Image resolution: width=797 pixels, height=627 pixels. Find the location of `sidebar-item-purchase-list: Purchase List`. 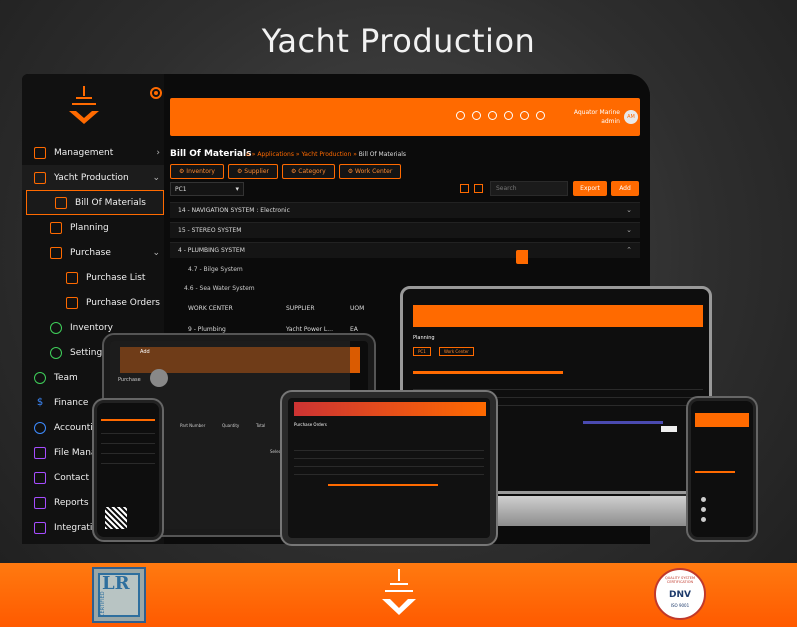

sidebar-item-purchase-list: Purchase List is located at coordinates (93, 277).